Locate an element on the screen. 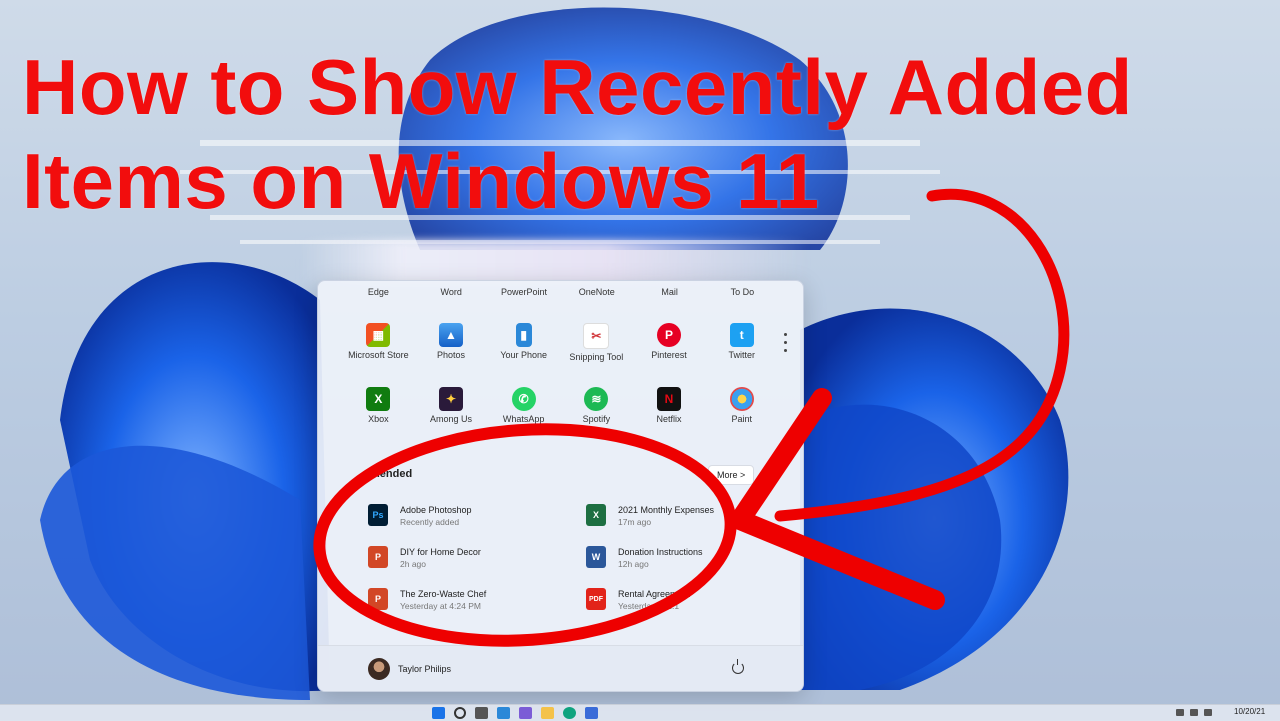  netflix-icon: N is located at coordinates (669, 399).